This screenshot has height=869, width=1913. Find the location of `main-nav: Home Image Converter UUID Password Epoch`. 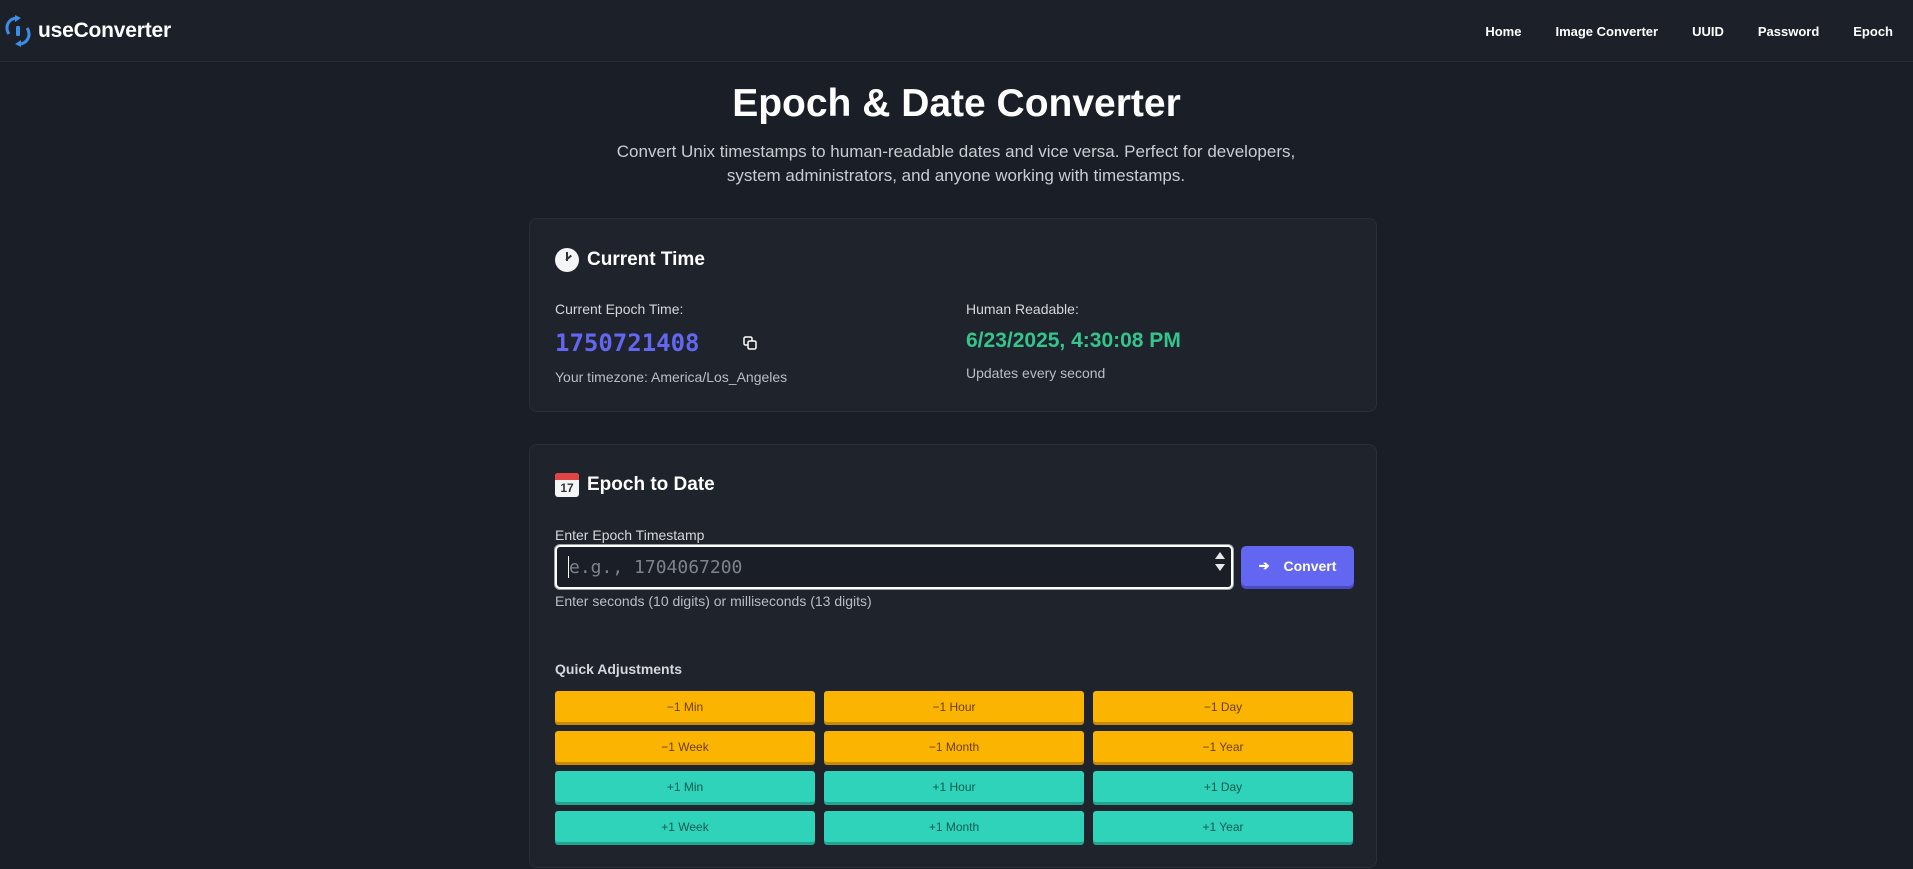

main-nav: Home Image Converter UUID Password Epoch is located at coordinates (1672, 31).